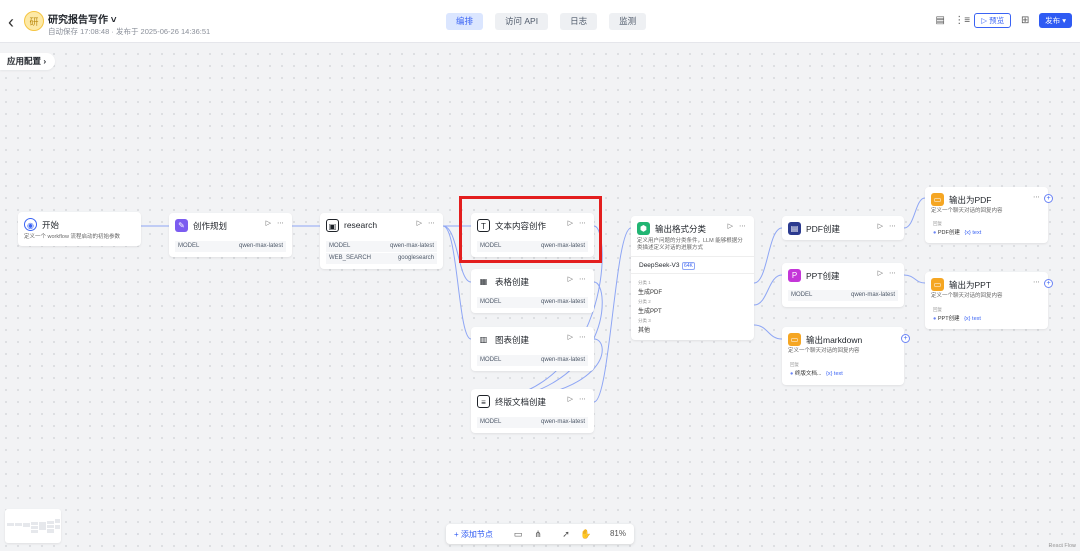 The image size is (1080, 551). I want to click on node-final-doc: ≡ 终版文档创建 ▷ ⋯ MODEL qwen-max-latest, so click(532, 411).